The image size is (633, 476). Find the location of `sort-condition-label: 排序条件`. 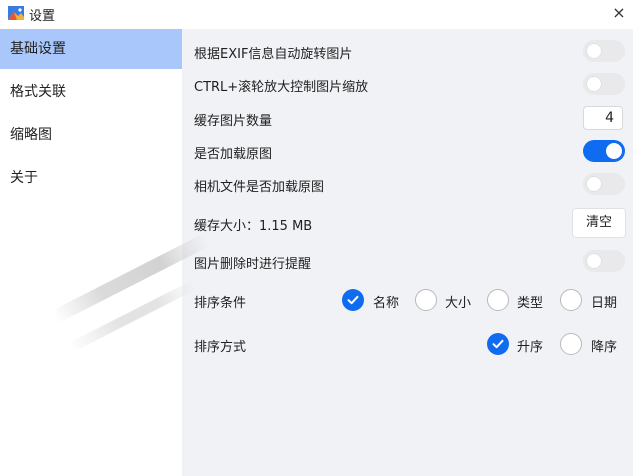

sort-condition-label: 排序条件 is located at coordinates (220, 303).